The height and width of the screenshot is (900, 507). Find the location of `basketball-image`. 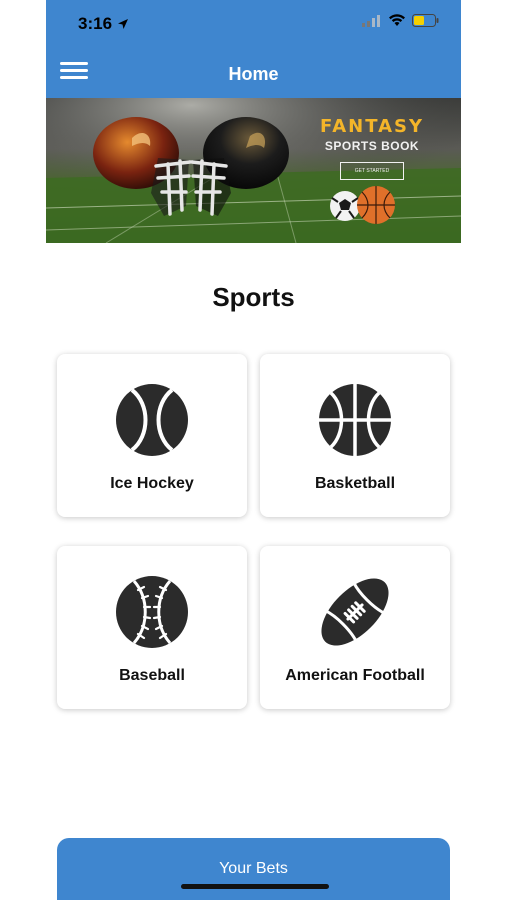

basketball-image is located at coordinates (376, 205).